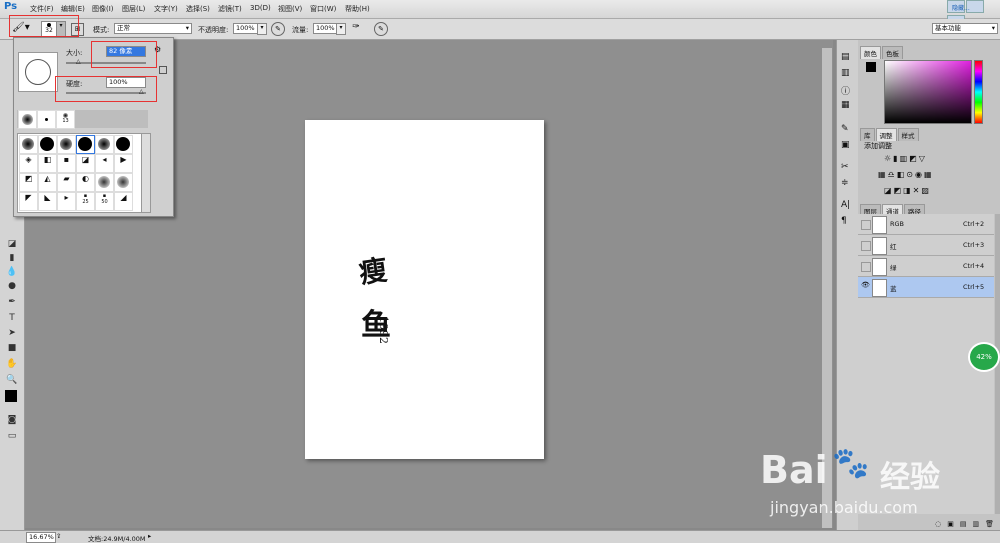 The width and height of the screenshot is (1000, 543). What do you see at coordinates (230, 9) in the screenshot?
I see `menu-filter: 滤镜(T)` at bounding box center [230, 9].